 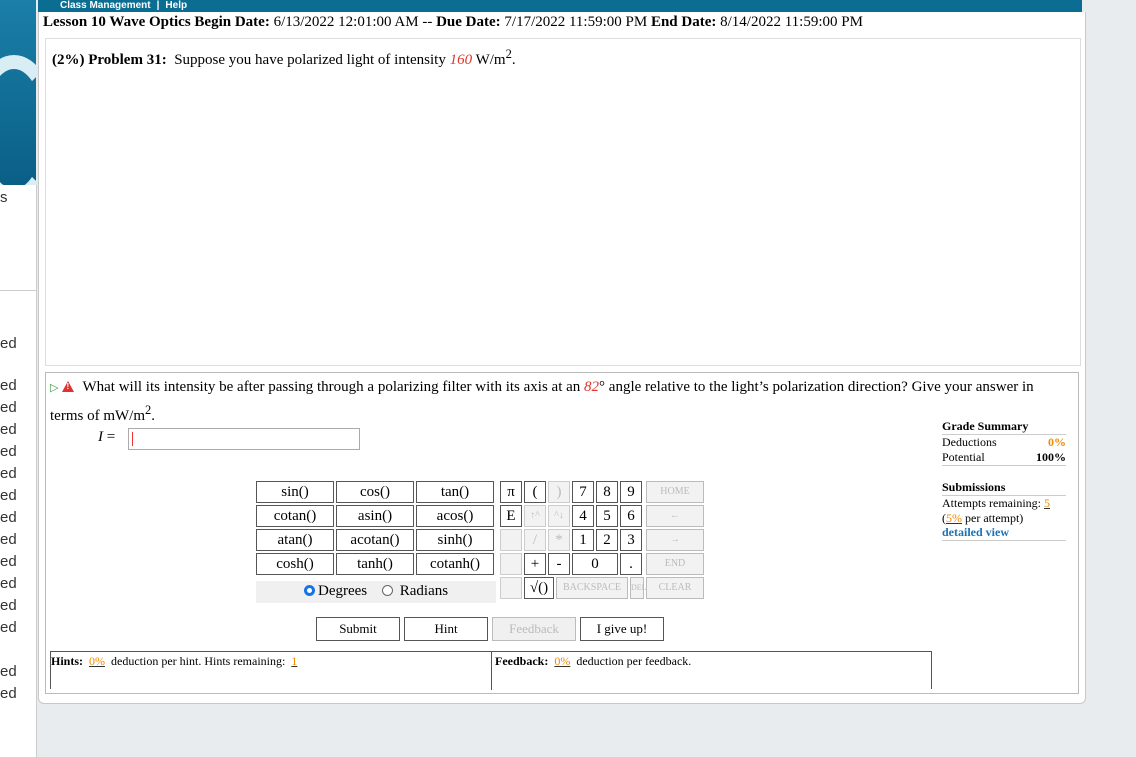 I want to click on calc-key-del: DEL, so click(x=638, y=588).